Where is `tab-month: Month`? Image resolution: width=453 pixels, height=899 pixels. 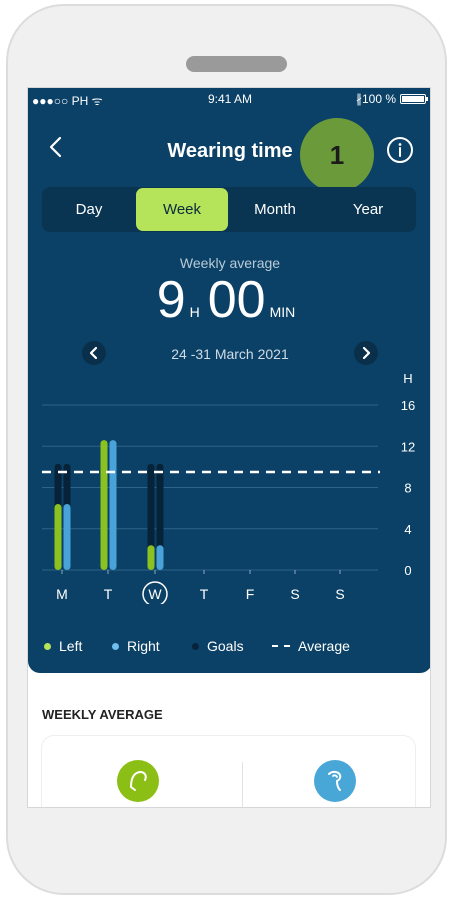 tab-month: Month is located at coordinates (275, 209).